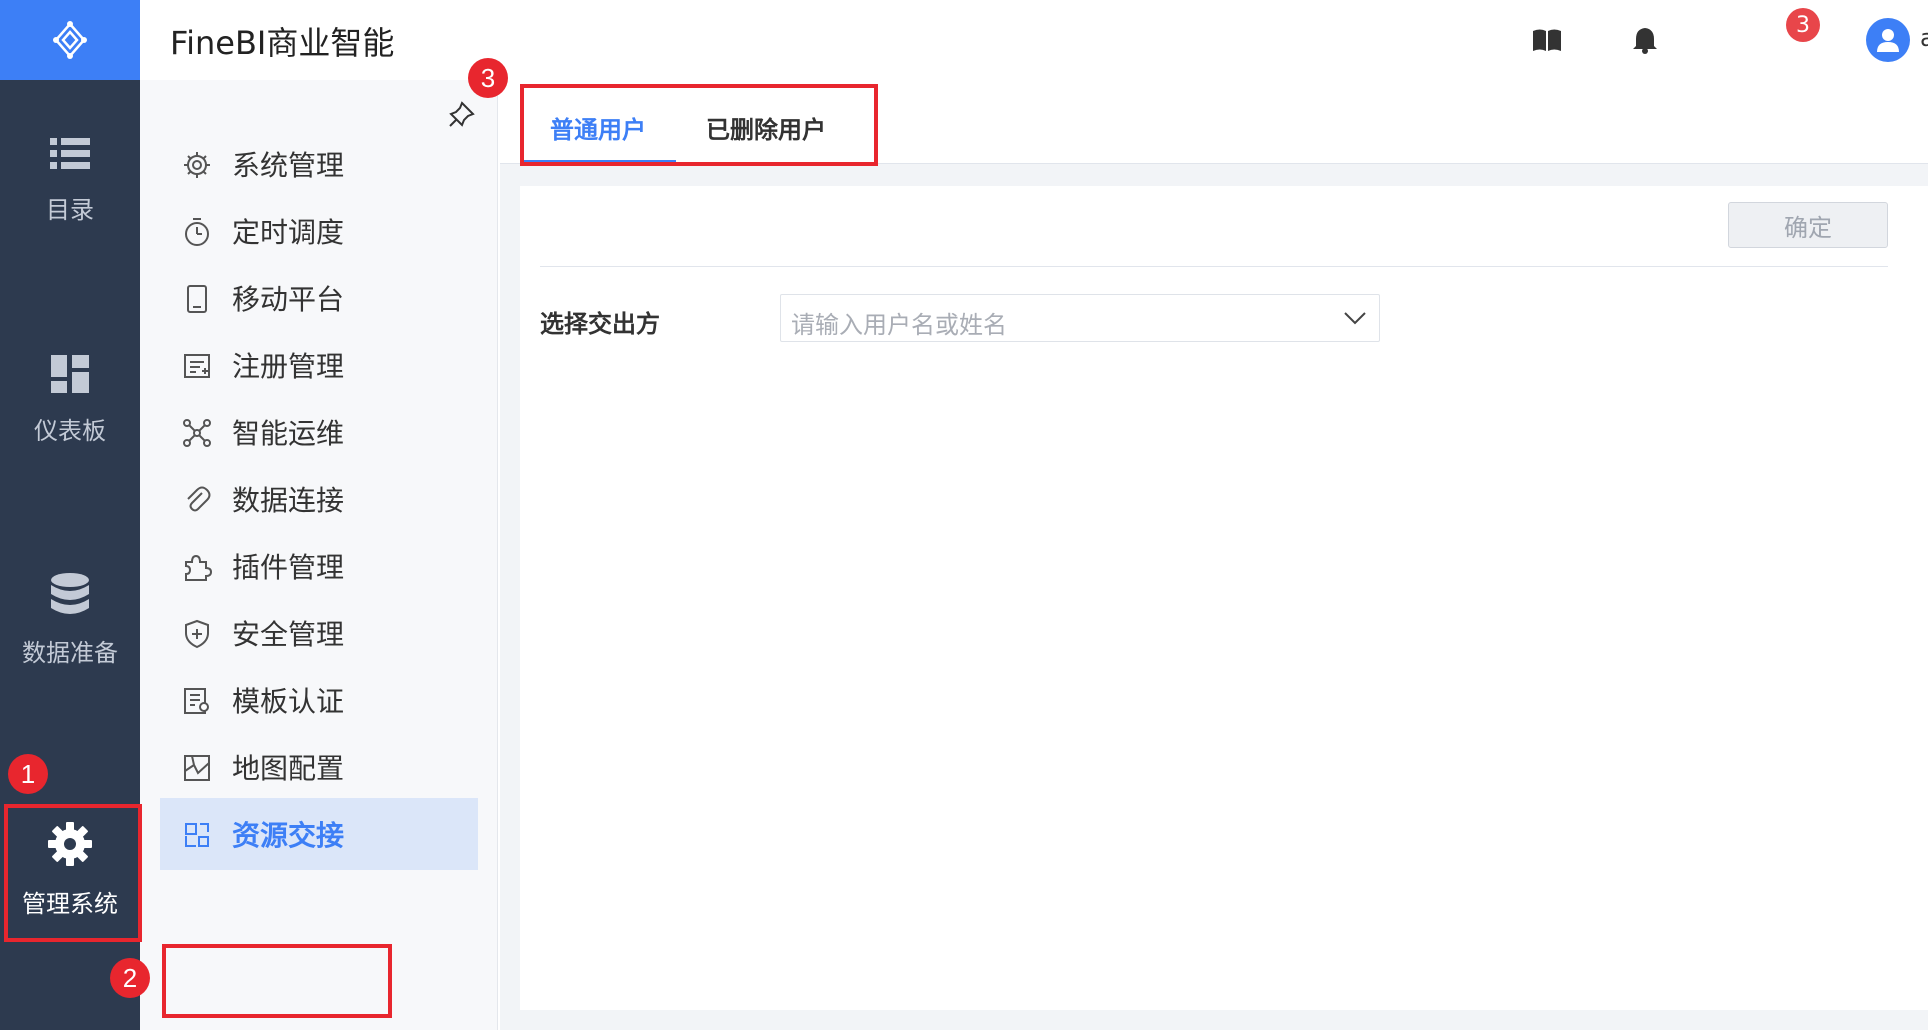 The width and height of the screenshot is (1928, 1030). I want to click on submenu-item-label: 资源交接, so click(288, 835).